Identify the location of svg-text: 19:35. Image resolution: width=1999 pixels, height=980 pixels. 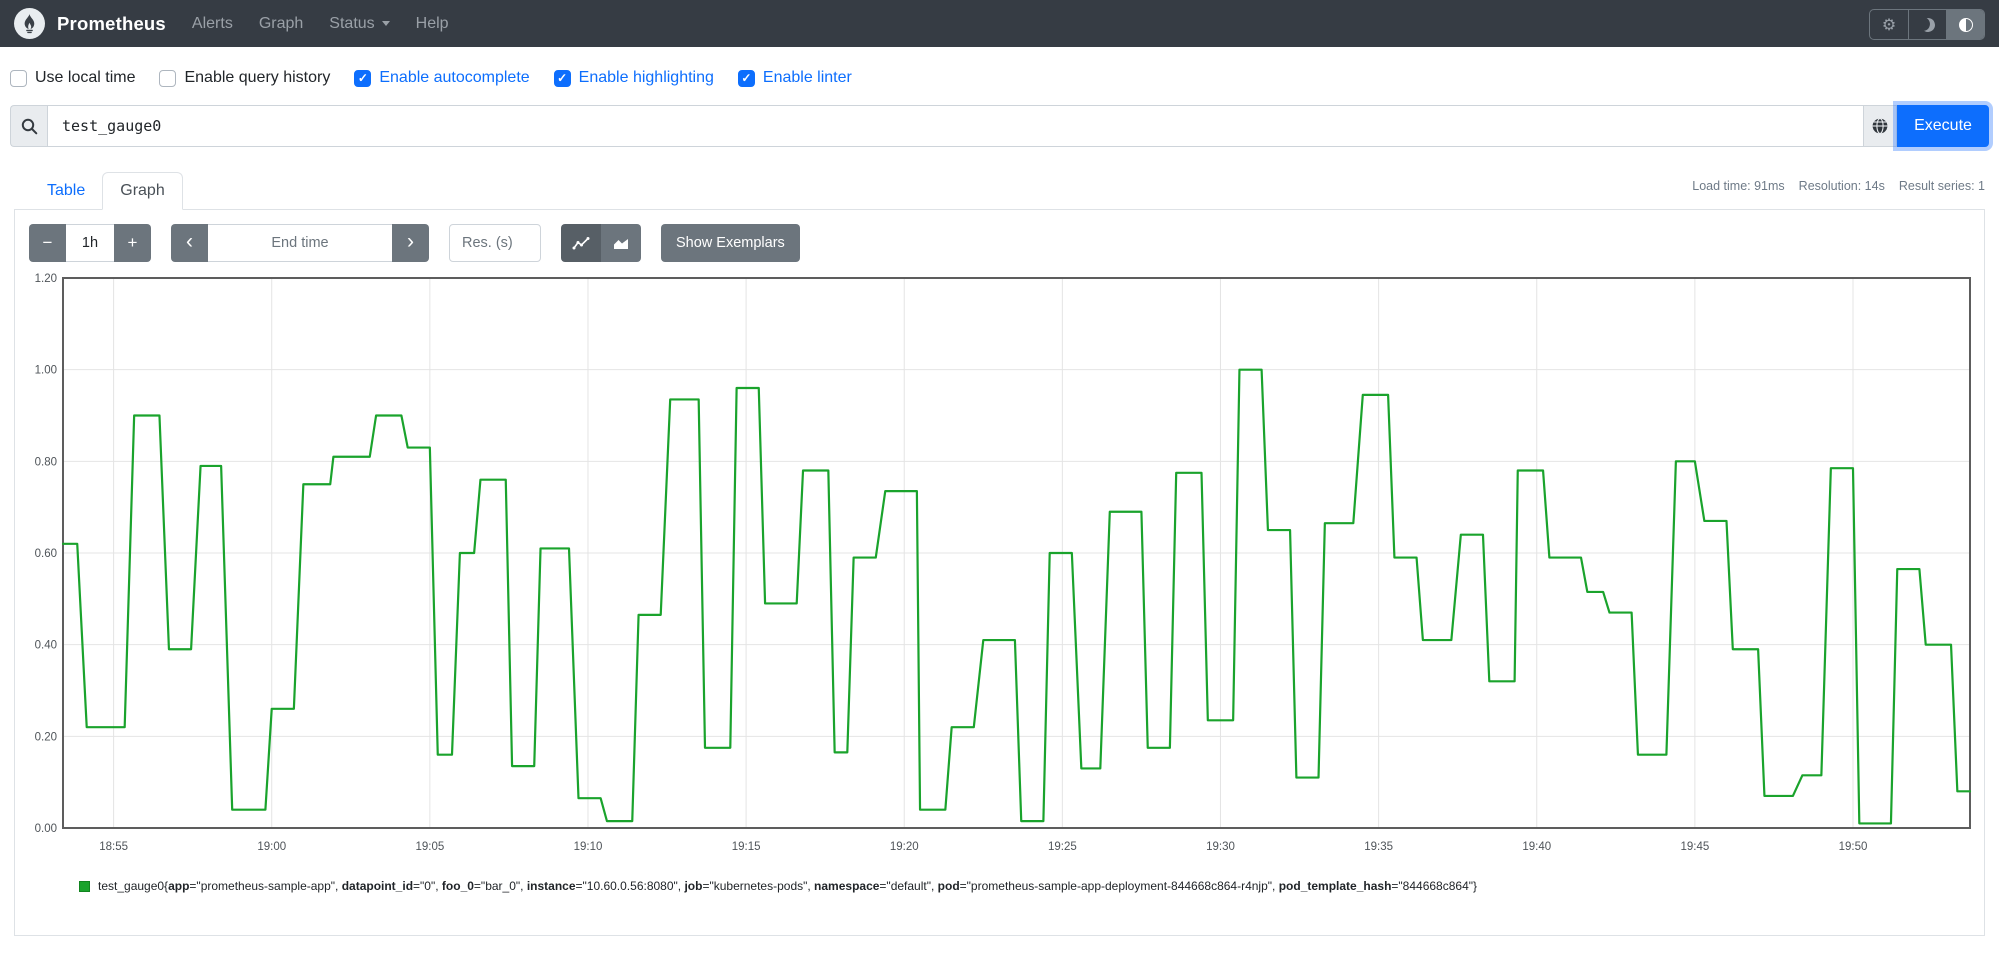
(1378, 847).